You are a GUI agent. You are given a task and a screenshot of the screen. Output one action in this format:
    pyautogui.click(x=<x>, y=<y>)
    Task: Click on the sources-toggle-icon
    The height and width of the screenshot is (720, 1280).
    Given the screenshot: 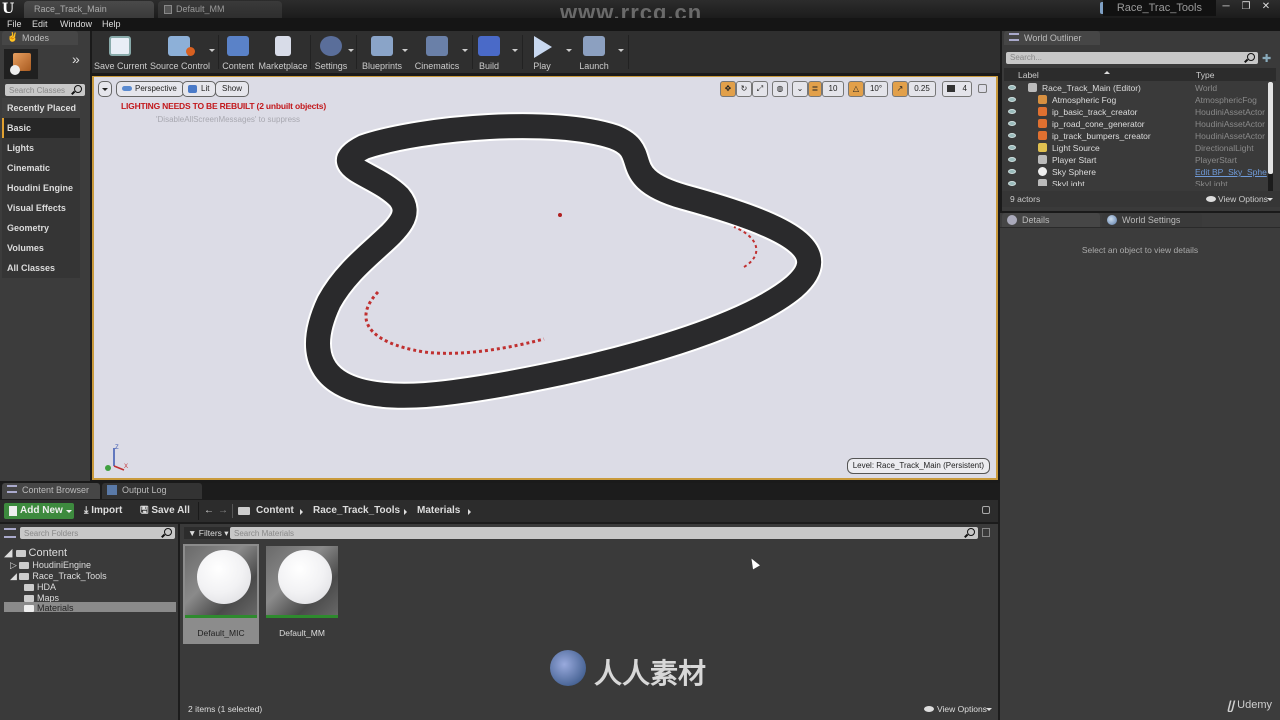 What is the action you would take?
    pyautogui.click(x=10, y=533)
    